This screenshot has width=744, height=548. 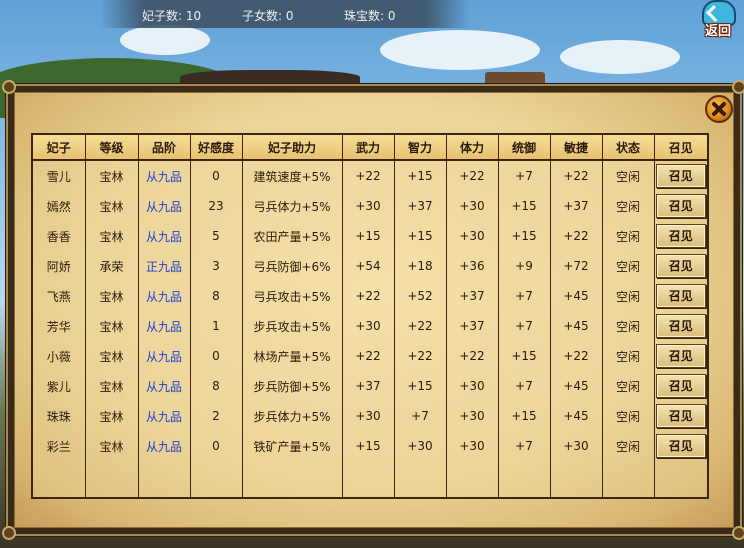 I want to click on cell-name: 紫儿, so click(x=59, y=386).